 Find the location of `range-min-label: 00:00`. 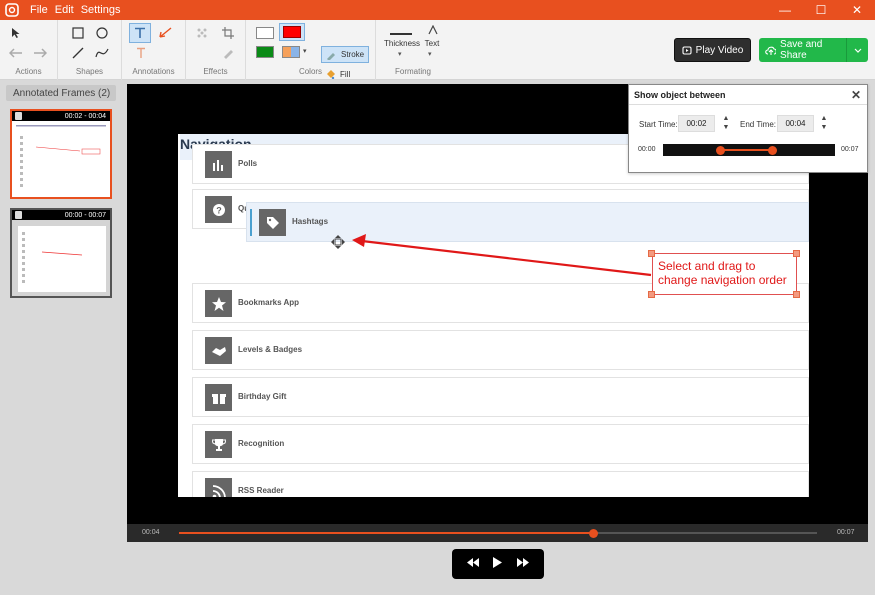

range-min-label: 00:00 is located at coordinates (647, 149).